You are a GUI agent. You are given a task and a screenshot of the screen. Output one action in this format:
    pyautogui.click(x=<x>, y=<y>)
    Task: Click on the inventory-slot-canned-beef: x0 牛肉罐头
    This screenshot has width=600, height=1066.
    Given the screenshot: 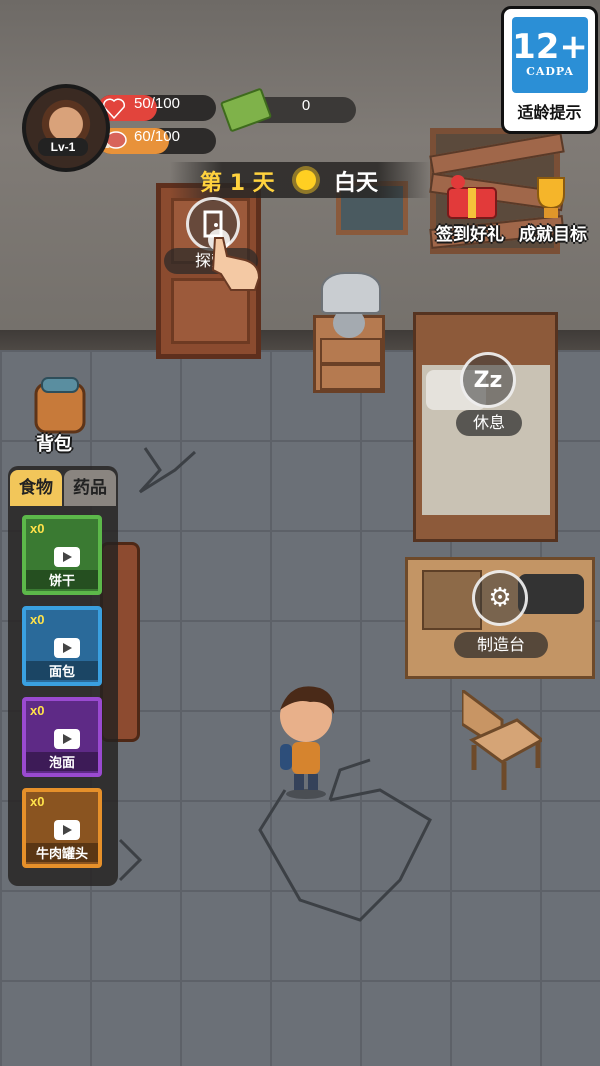 What is the action you would take?
    pyautogui.click(x=62, y=828)
    